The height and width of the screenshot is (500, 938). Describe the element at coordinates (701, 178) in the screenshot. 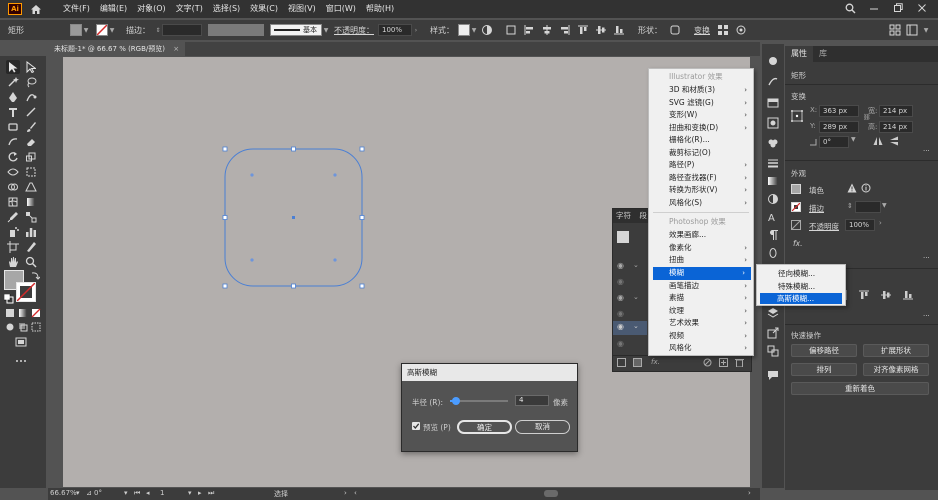

I see `menu-item-pathfinder: 路径查找器(F) ›` at that location.